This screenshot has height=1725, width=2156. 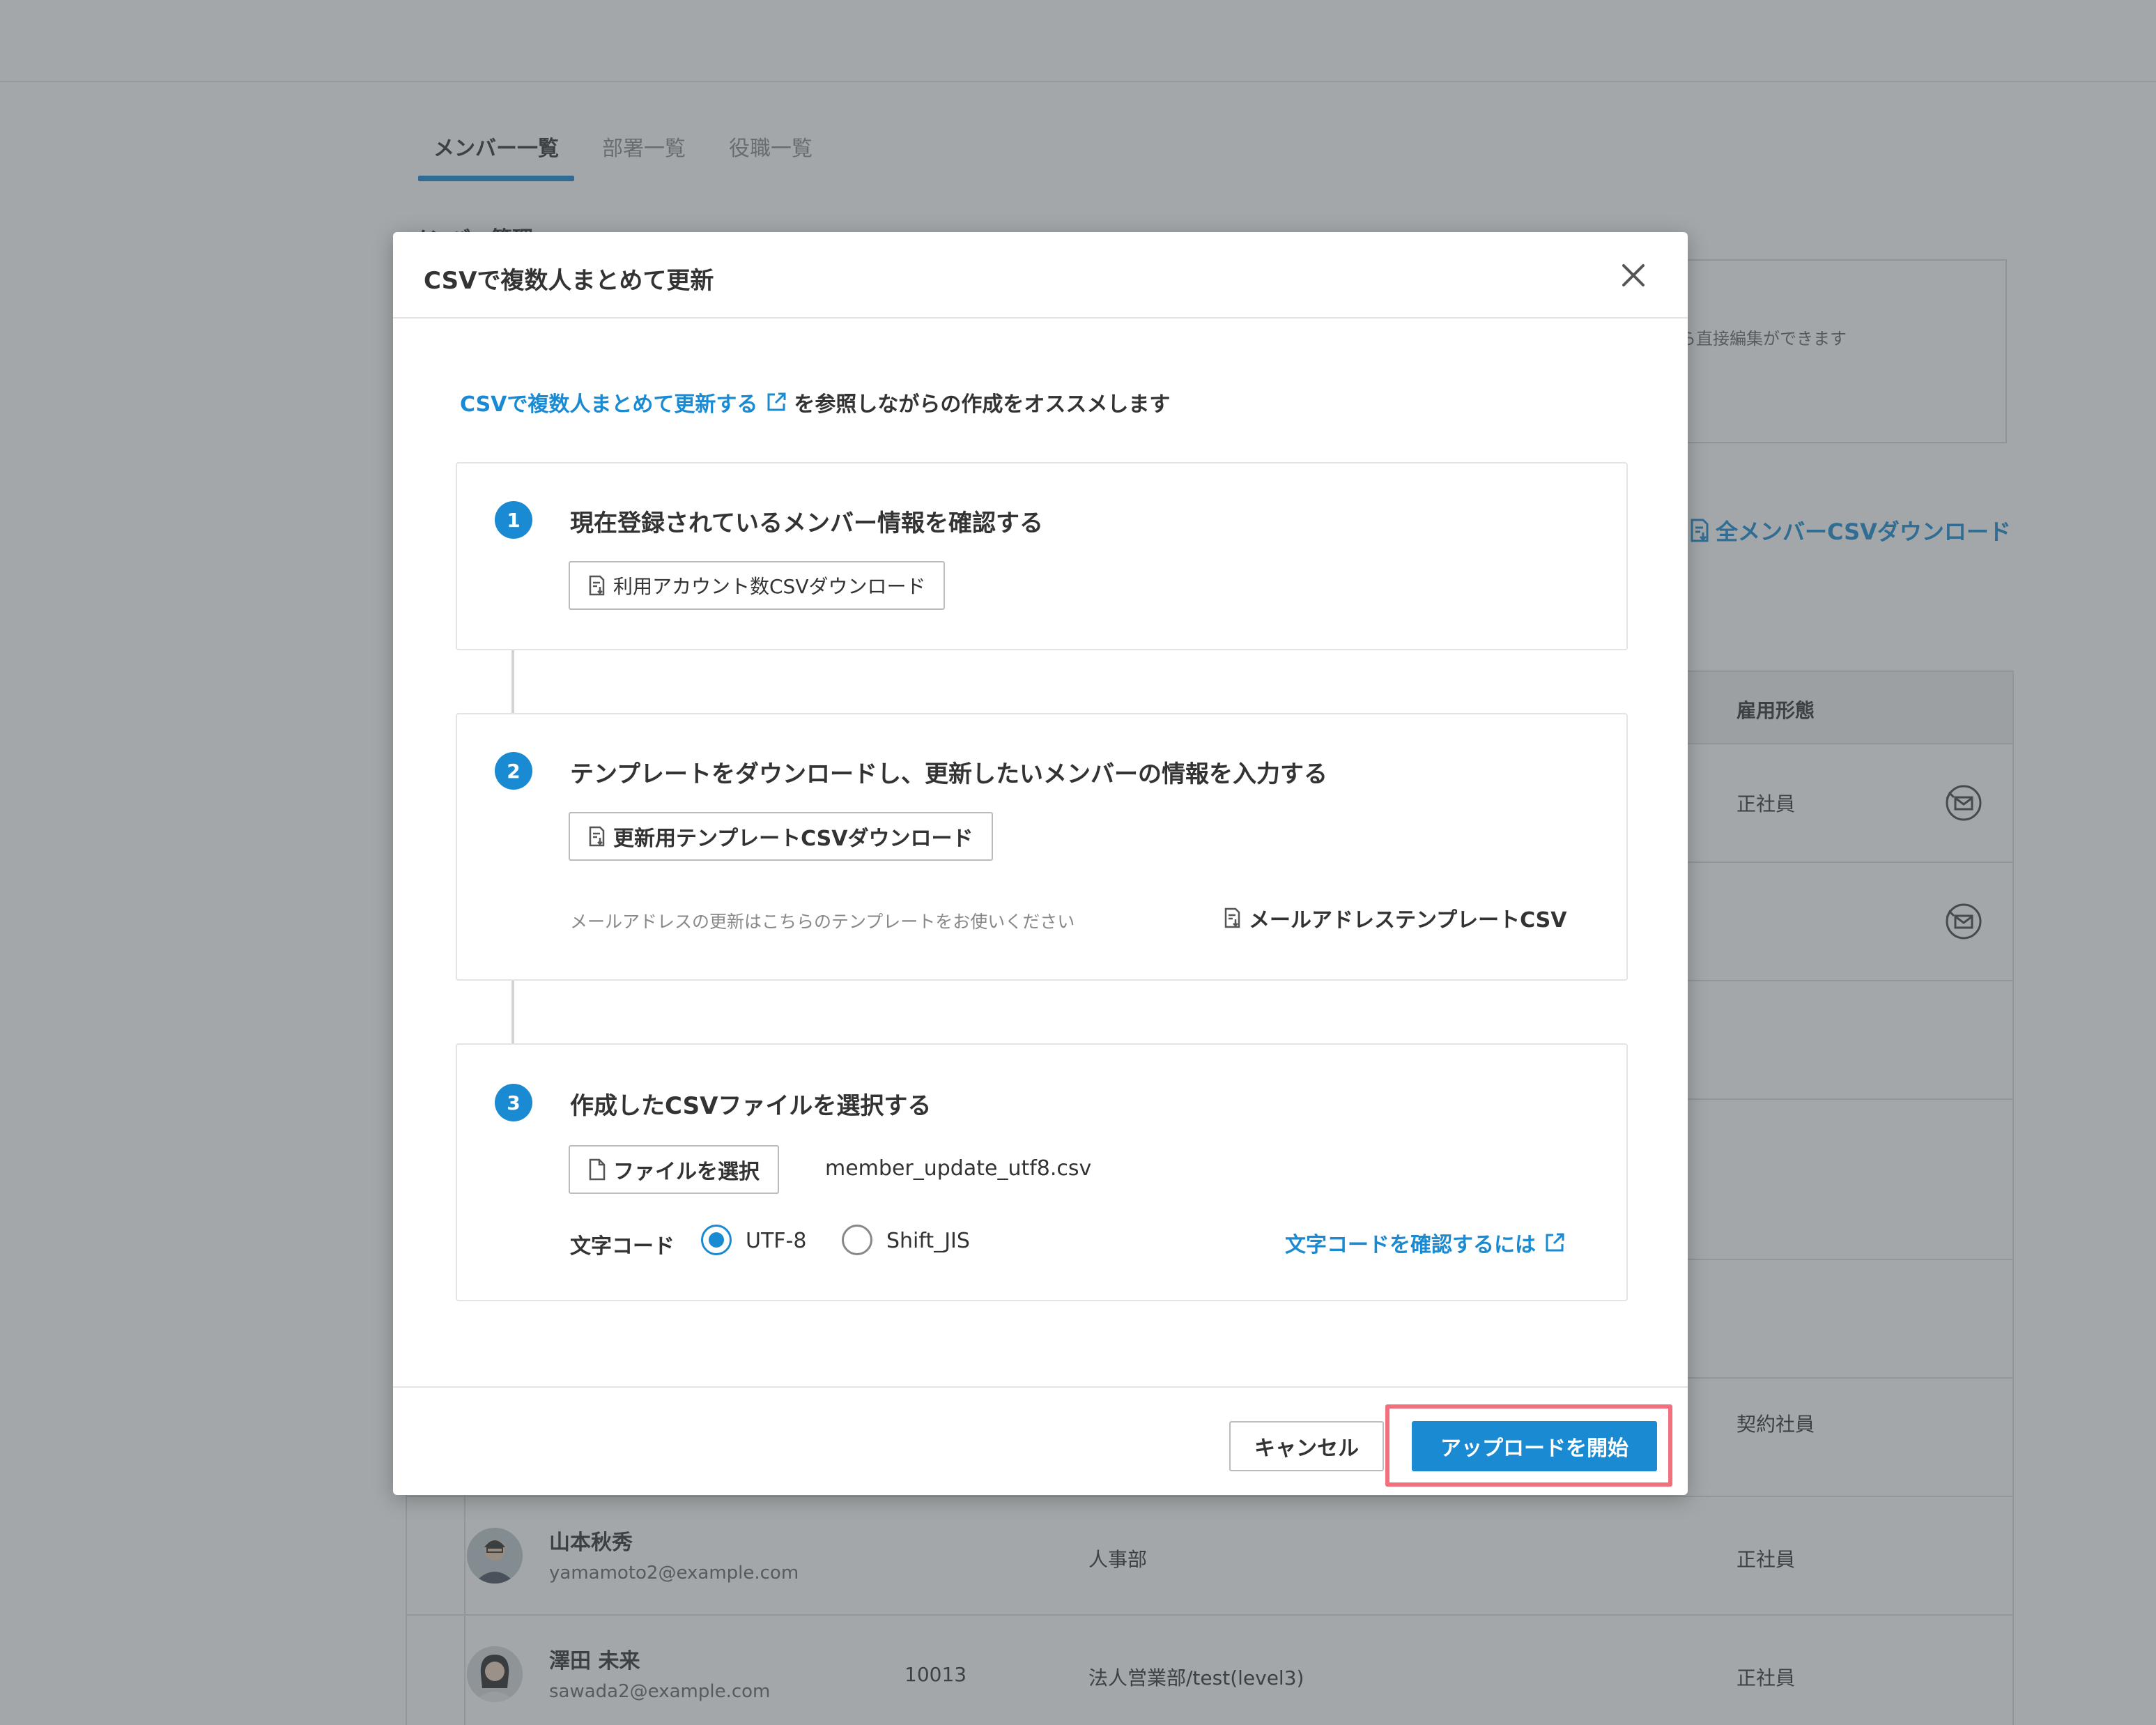 What do you see at coordinates (1633, 275) in the screenshot?
I see `close-icon` at bounding box center [1633, 275].